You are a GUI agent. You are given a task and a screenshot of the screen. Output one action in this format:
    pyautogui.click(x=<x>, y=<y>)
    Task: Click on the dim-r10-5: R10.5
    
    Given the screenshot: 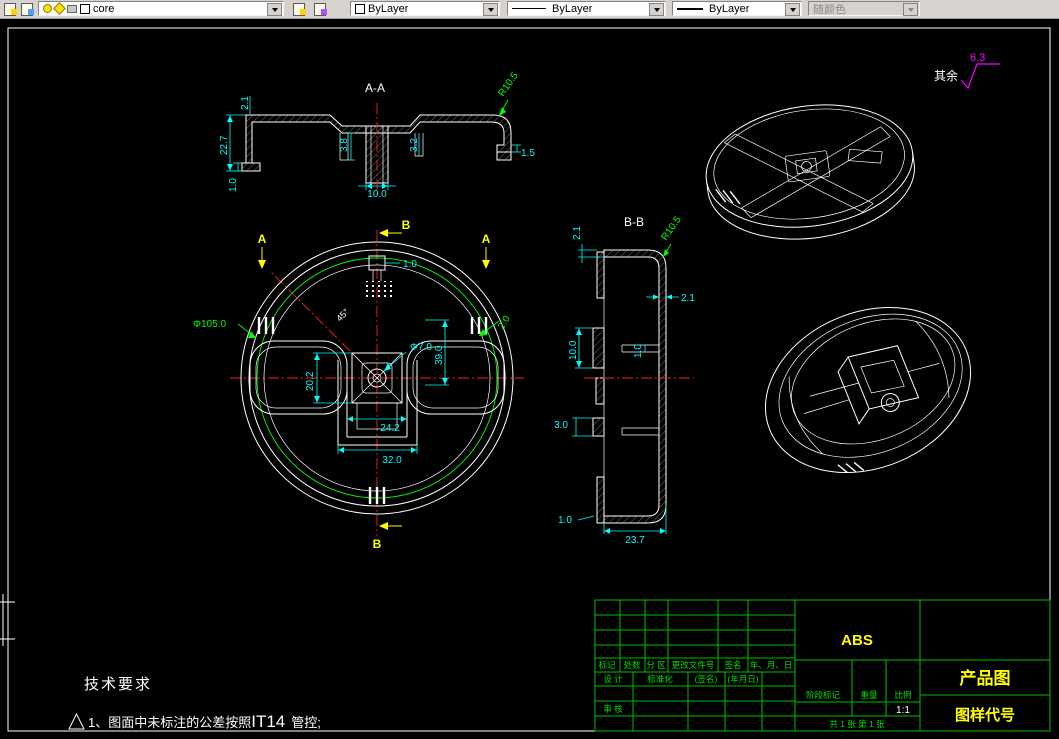 What is the action you would take?
    pyautogui.click(x=508, y=84)
    